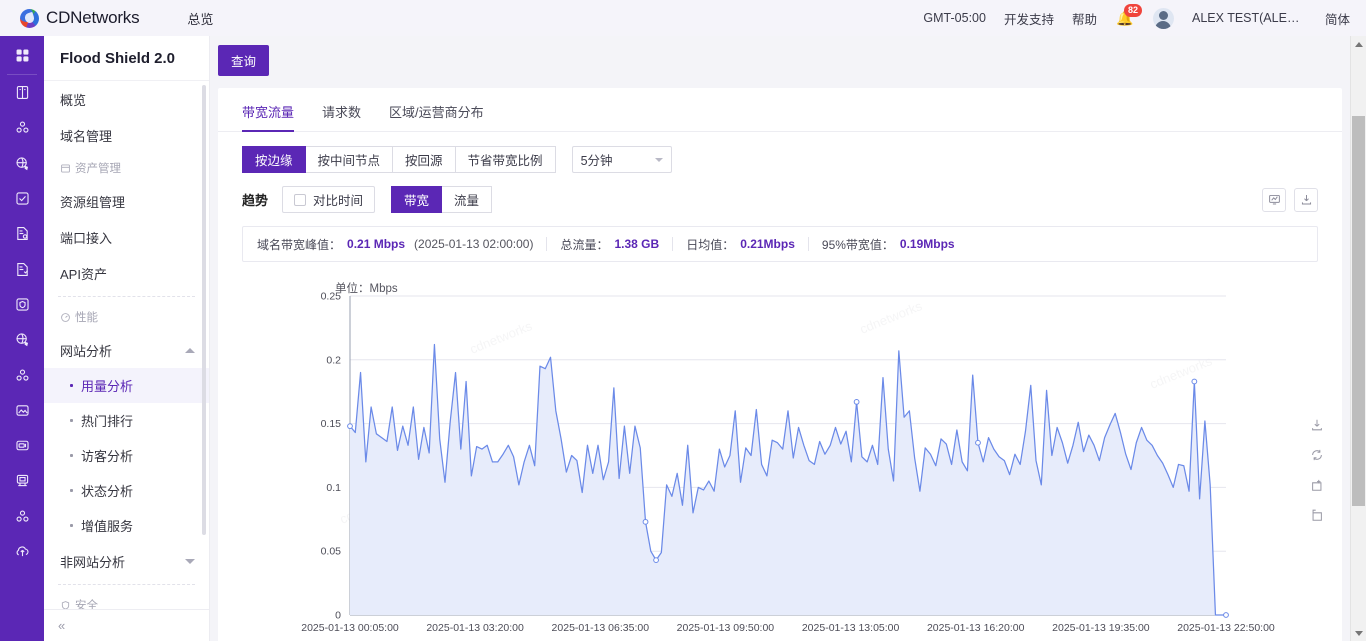 This screenshot has height=641, width=1366. I want to click on language-switcher: 简体, so click(1337, 18).